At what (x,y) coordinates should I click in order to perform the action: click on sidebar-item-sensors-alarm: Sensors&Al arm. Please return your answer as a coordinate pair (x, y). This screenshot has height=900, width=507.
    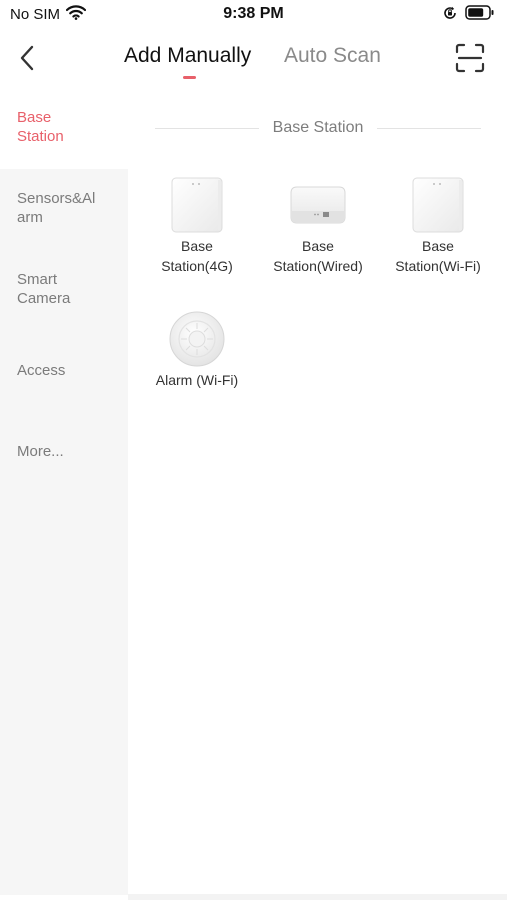
    Looking at the image, I should click on (64, 208).